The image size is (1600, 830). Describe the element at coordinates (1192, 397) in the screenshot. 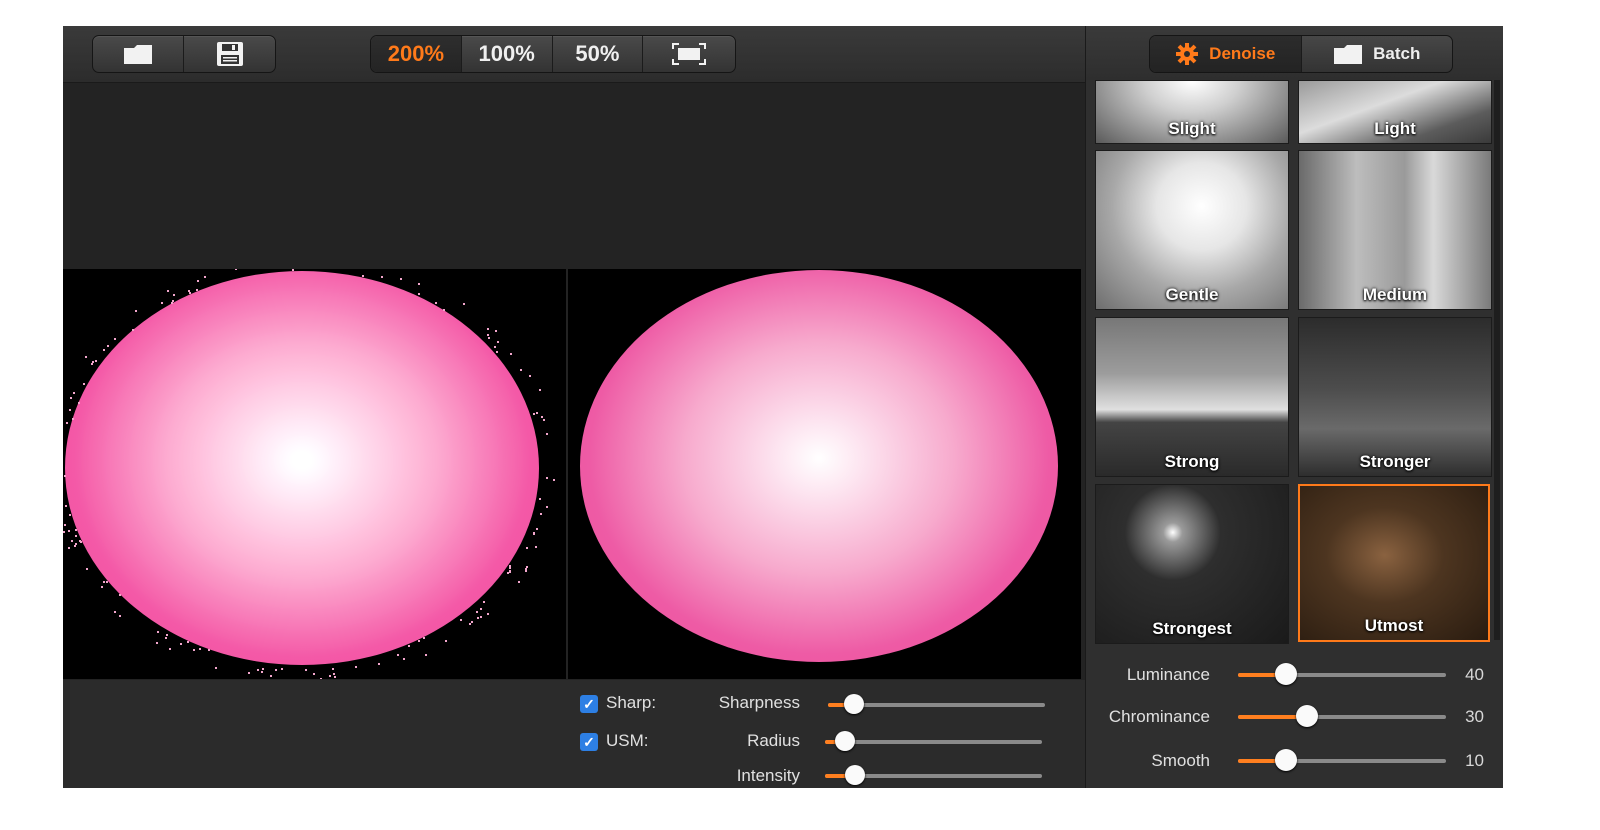

I see `preset-strong: Strong` at that location.